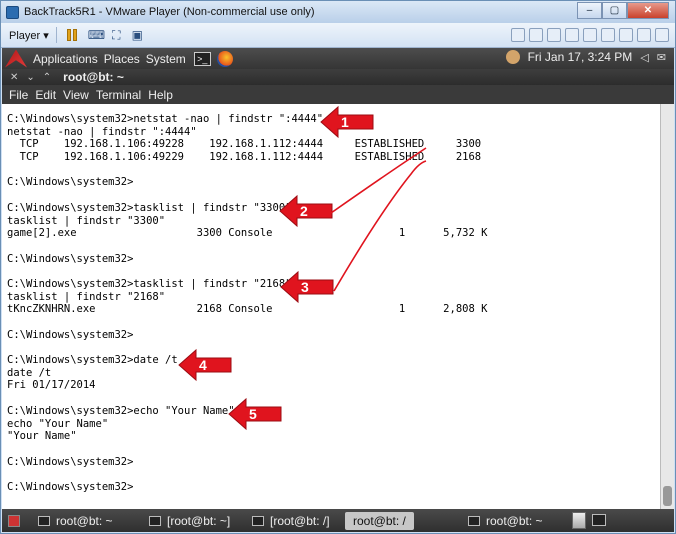 The image size is (676, 534). I want to click on trash-icon, so click(579, 520).